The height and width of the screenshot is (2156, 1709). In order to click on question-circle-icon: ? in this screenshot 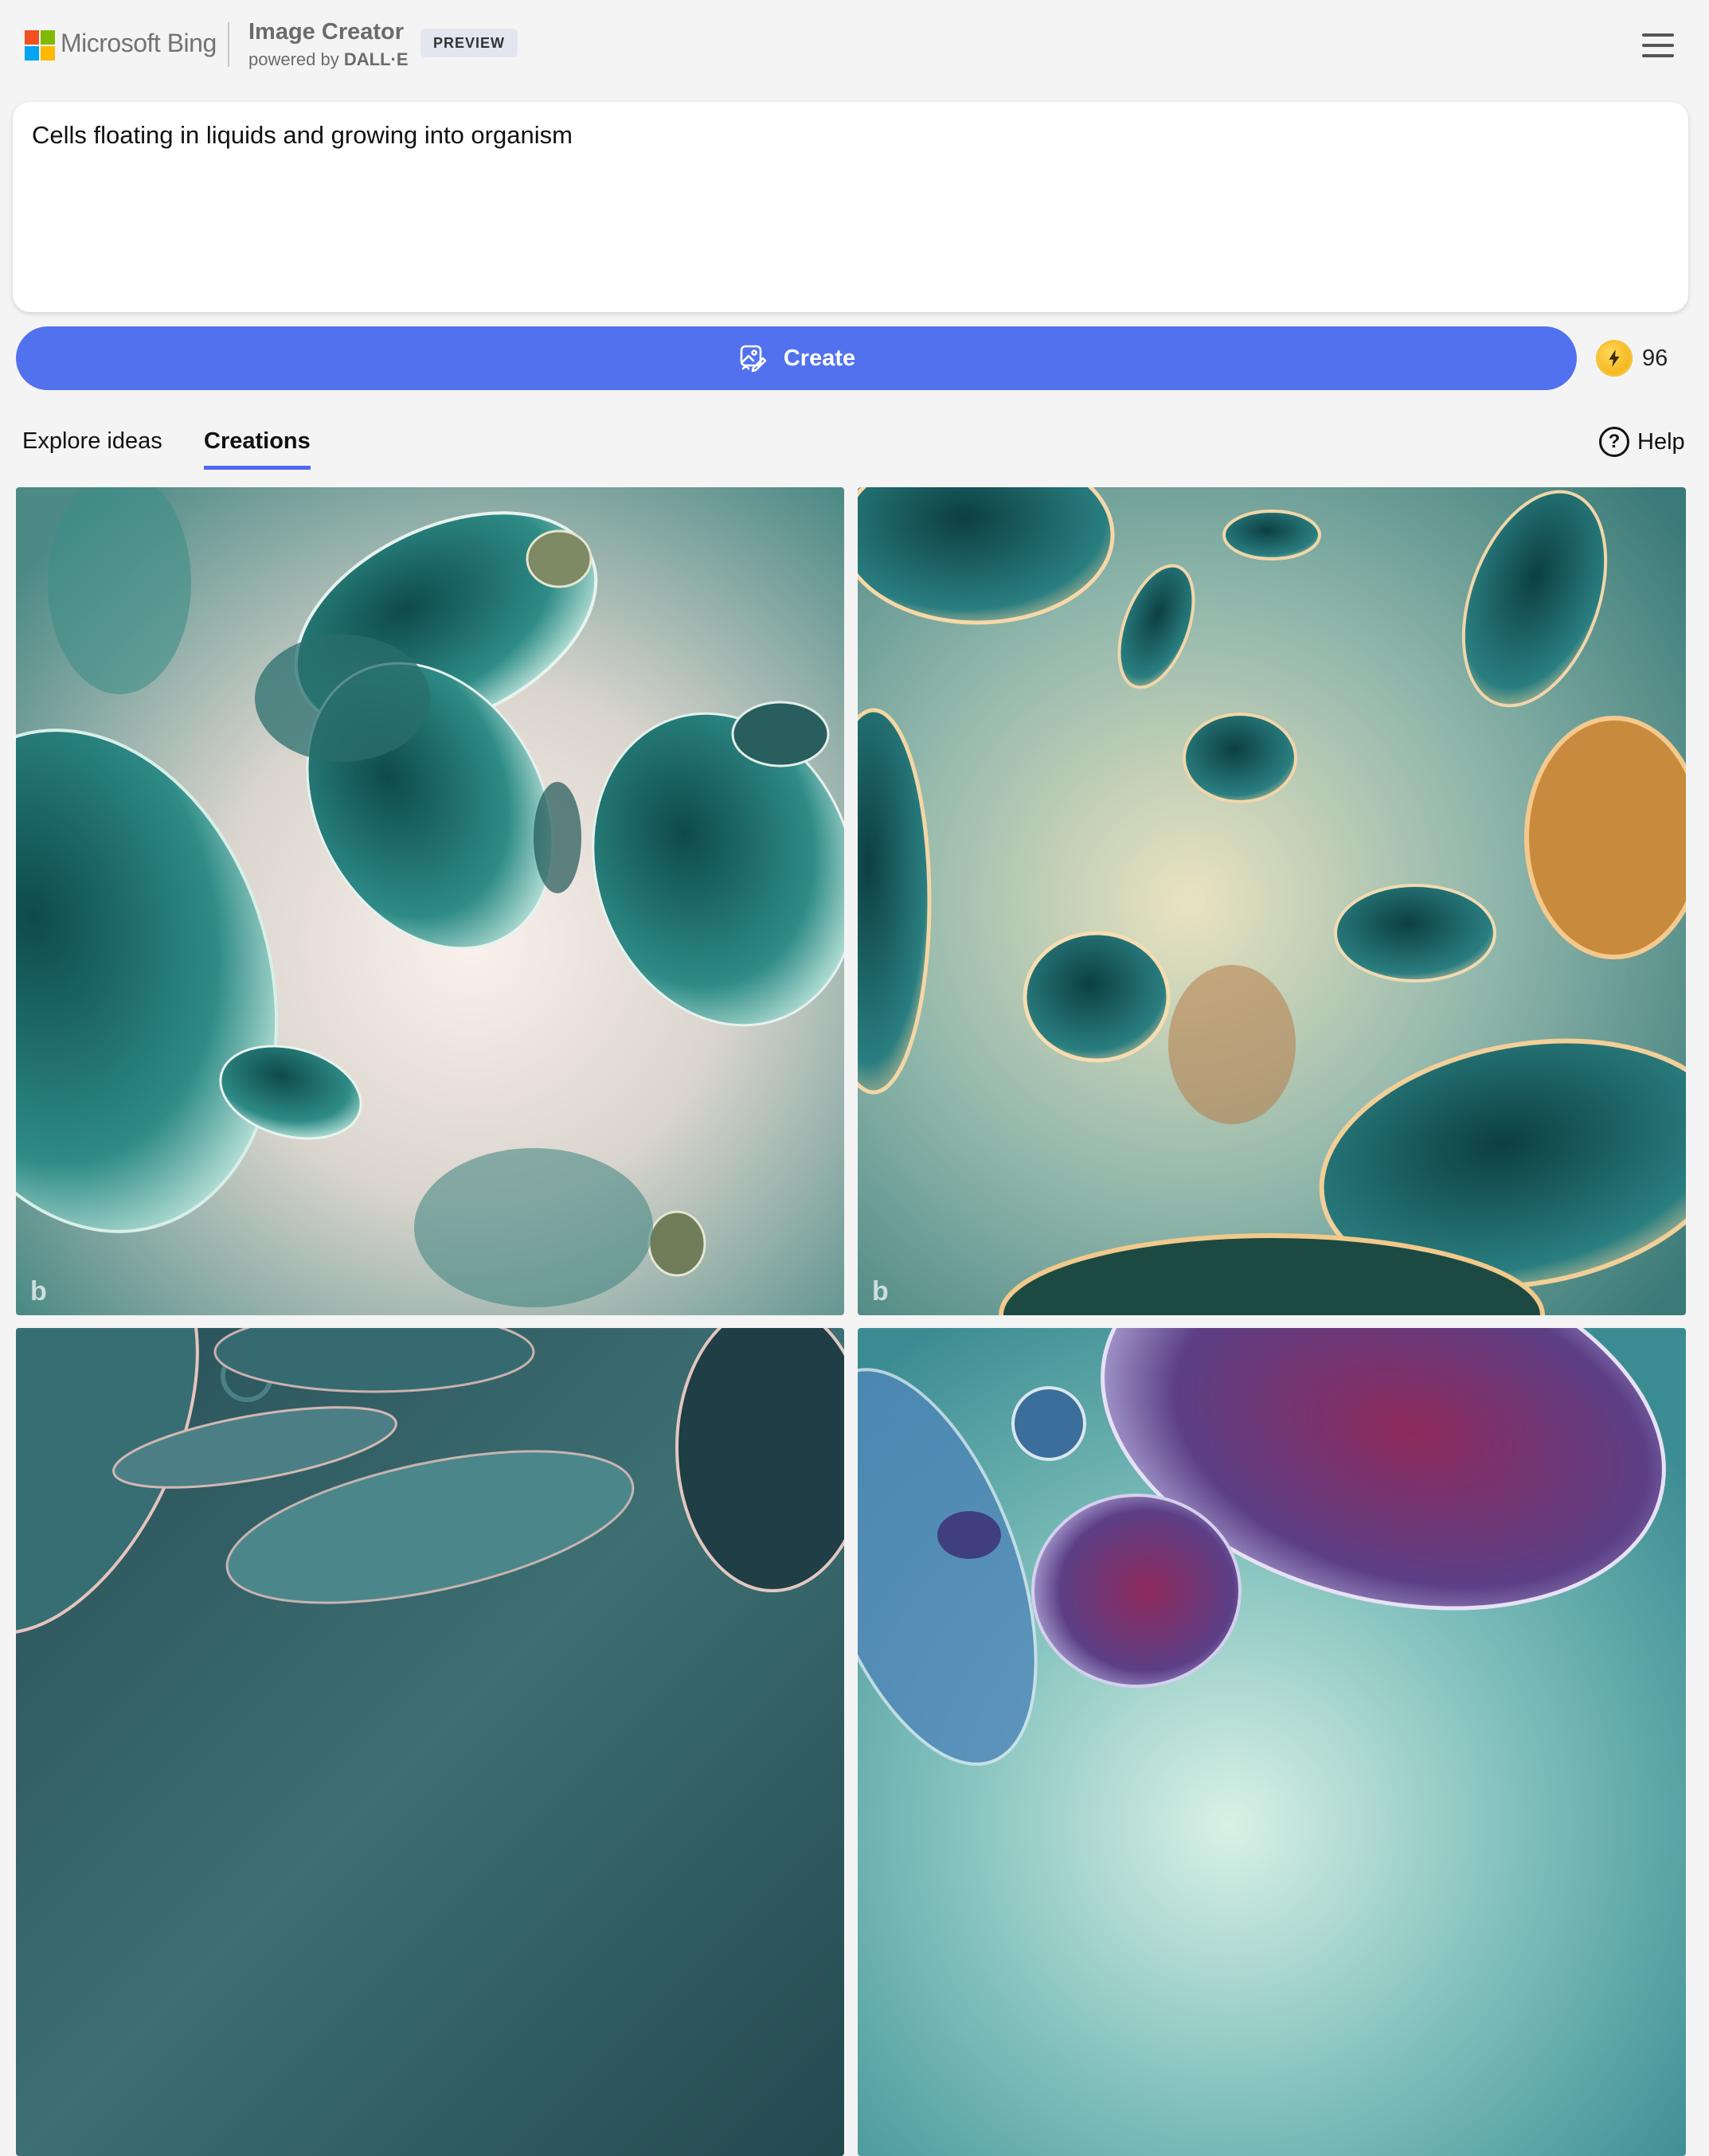, I will do `click(1614, 442)`.